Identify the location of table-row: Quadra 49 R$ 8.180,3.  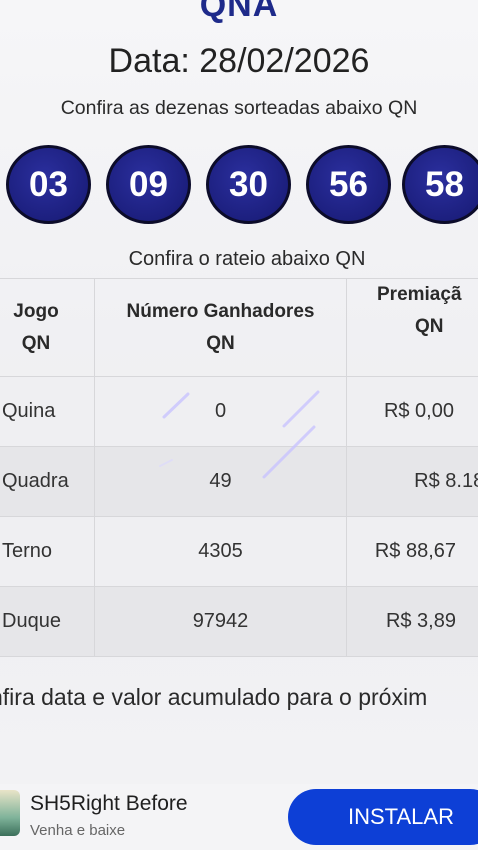
(239, 482).